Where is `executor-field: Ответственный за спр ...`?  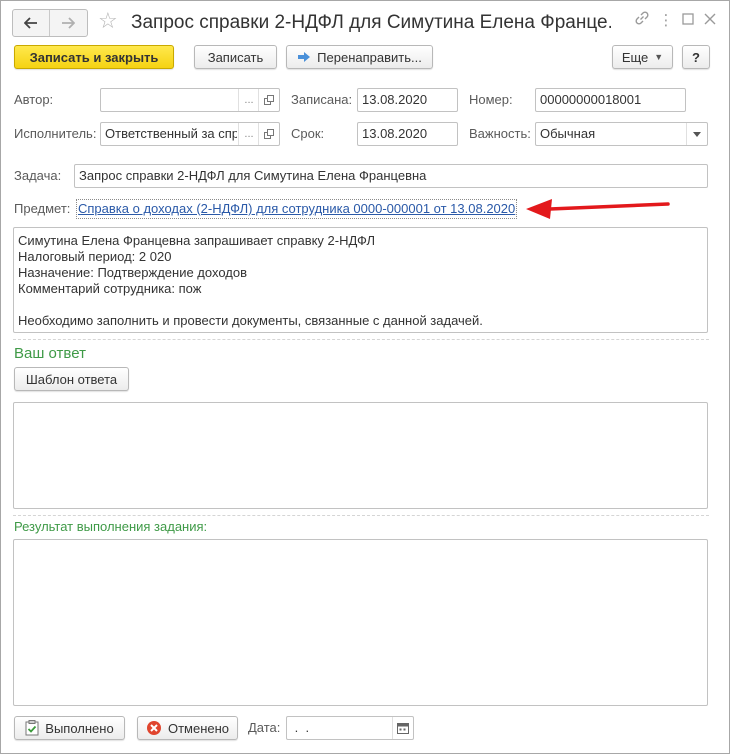 executor-field: Ответственный за спр ... is located at coordinates (190, 134).